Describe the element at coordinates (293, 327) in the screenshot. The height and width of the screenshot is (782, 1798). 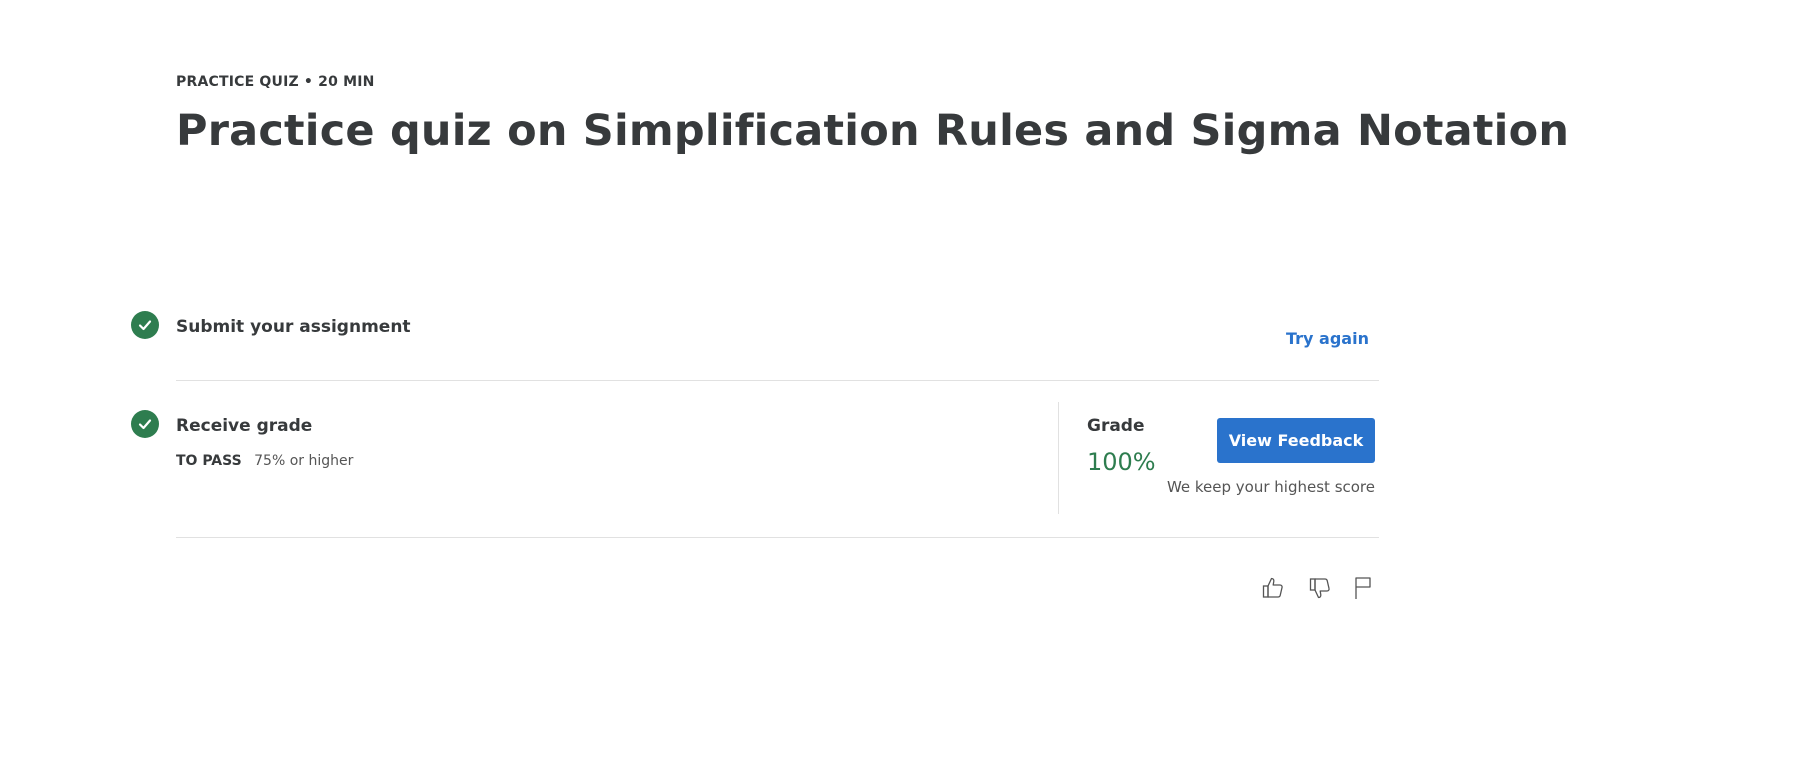
I see `submit-step-label: Submit your assignment` at that location.